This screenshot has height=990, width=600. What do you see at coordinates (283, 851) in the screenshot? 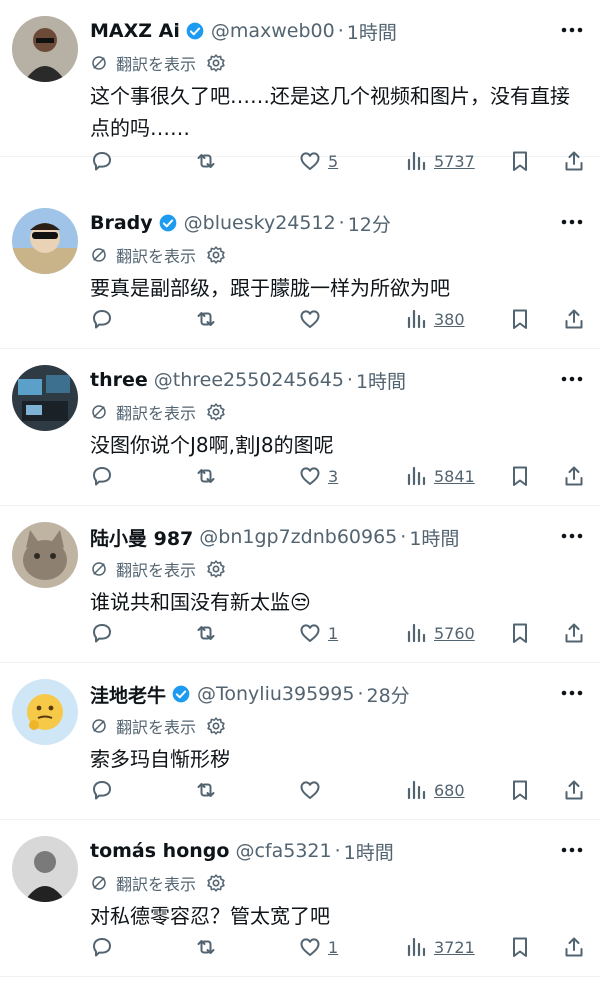
I see `author-handle: @cfa5321` at bounding box center [283, 851].